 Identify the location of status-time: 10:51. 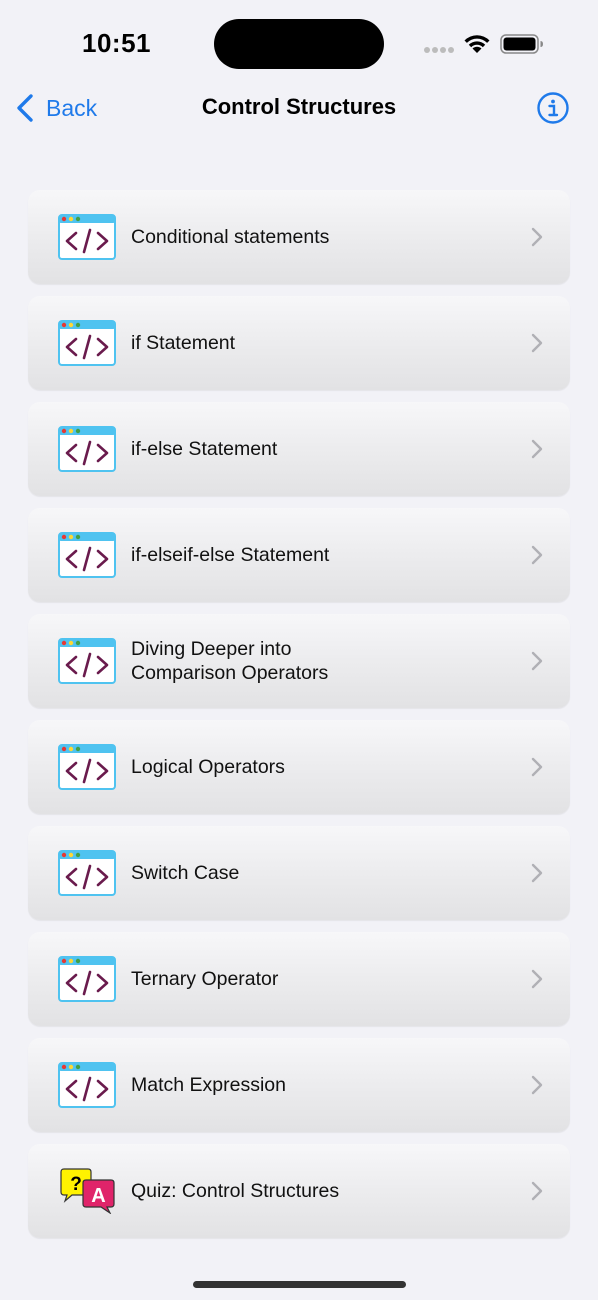
(116, 43).